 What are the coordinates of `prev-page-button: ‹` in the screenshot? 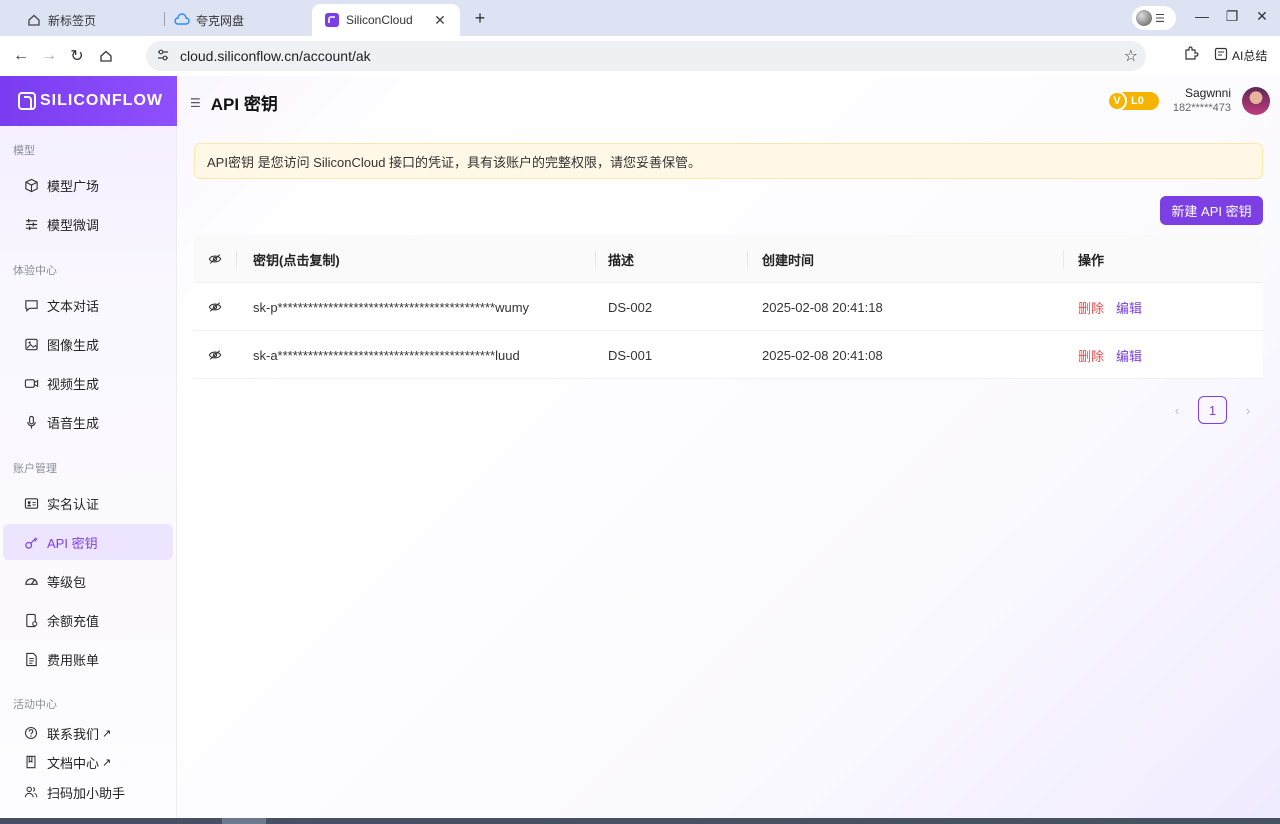 It's located at (1177, 410).